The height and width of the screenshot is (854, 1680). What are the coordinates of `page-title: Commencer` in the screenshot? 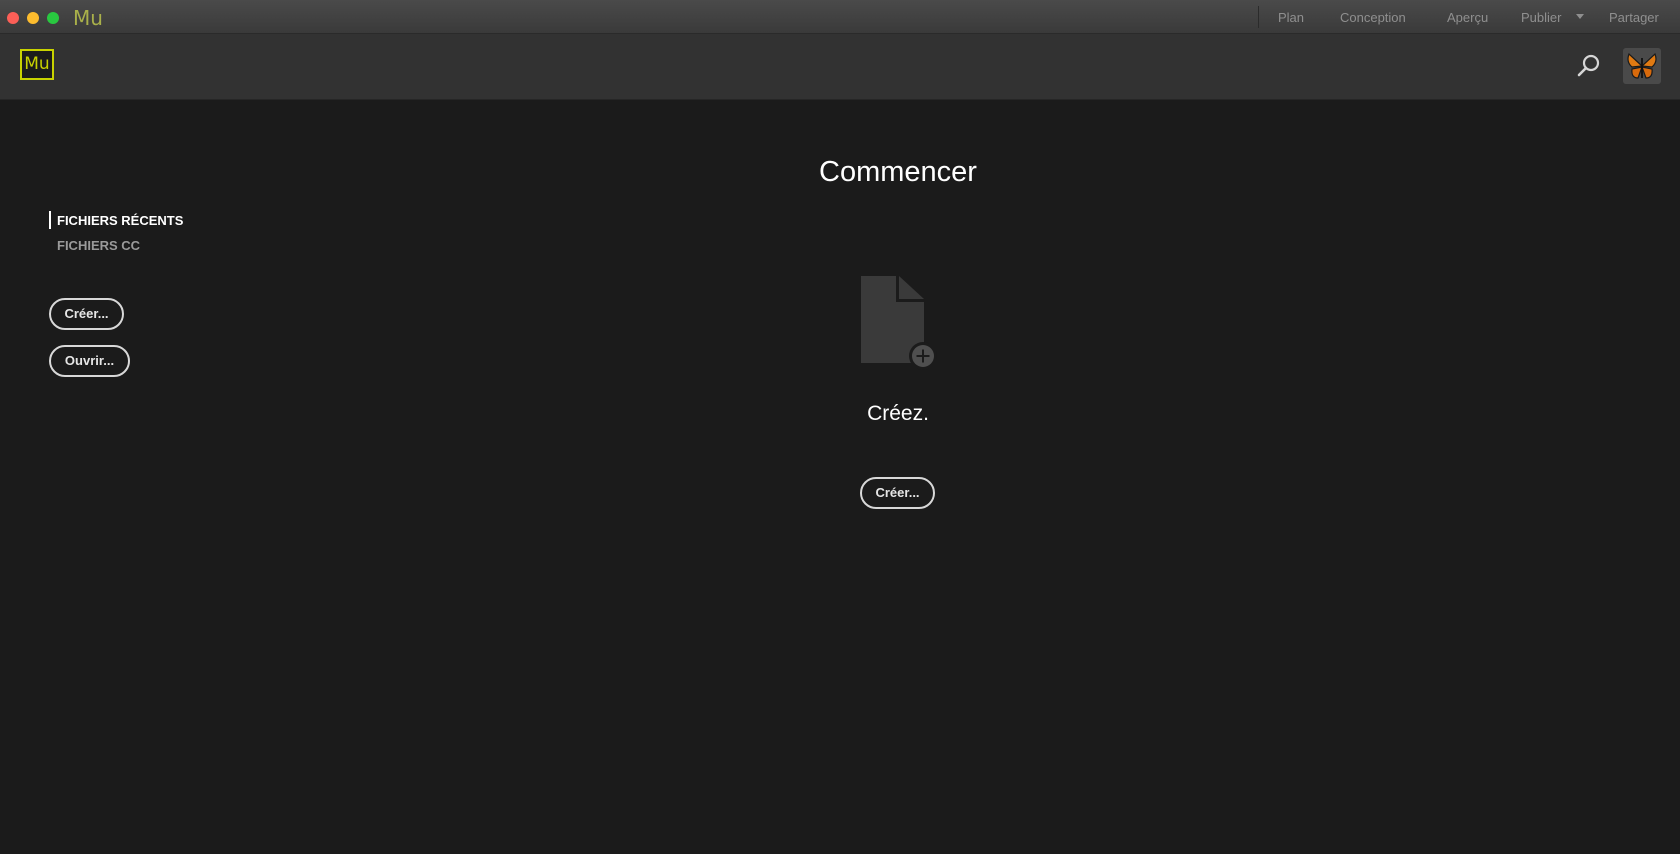 It's located at (898, 172).